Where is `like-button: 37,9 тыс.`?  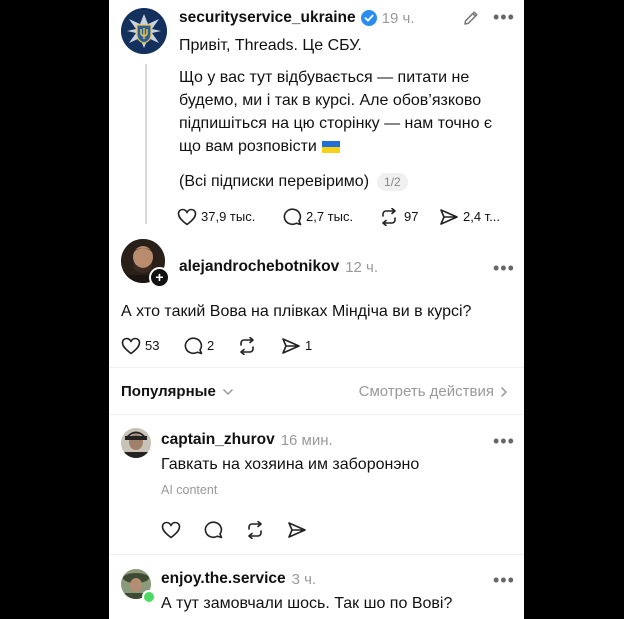 like-button: 37,9 тыс. is located at coordinates (229, 217).